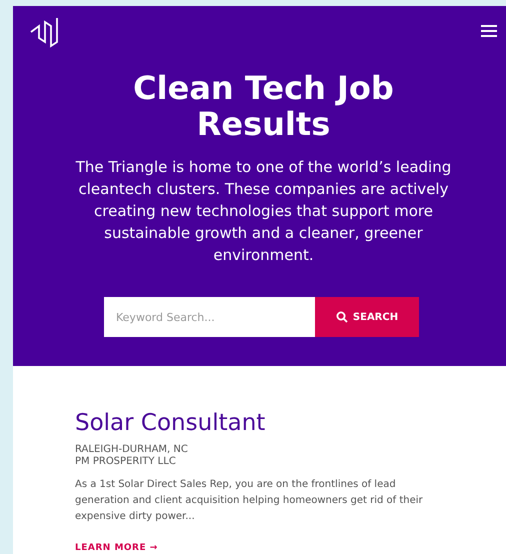 The image size is (506, 554). What do you see at coordinates (263, 211) in the screenshot?
I see `hero-description: The Triangle is home to one of the world’s leading cleantech clusters. These companies are actively creating new technologies that support more sustainable growth and a cleaner, greener environment.` at bounding box center [263, 211].